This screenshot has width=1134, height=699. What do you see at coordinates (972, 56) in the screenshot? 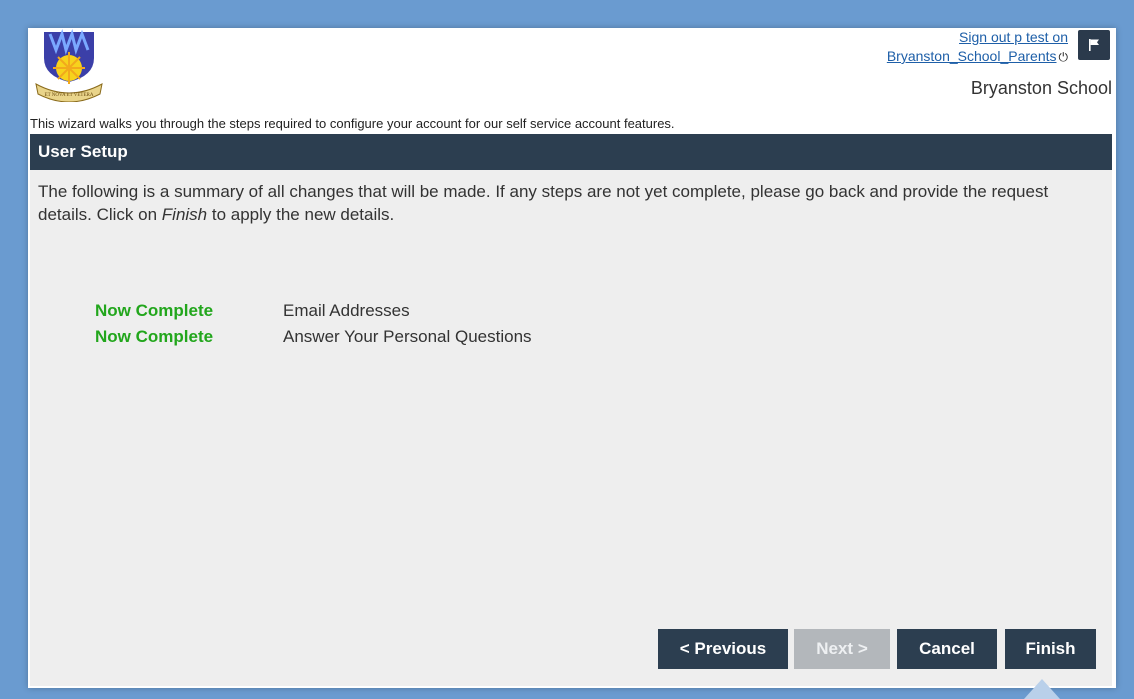
I see `sign-out-org-link: Bryanston_School_Parents` at bounding box center [972, 56].